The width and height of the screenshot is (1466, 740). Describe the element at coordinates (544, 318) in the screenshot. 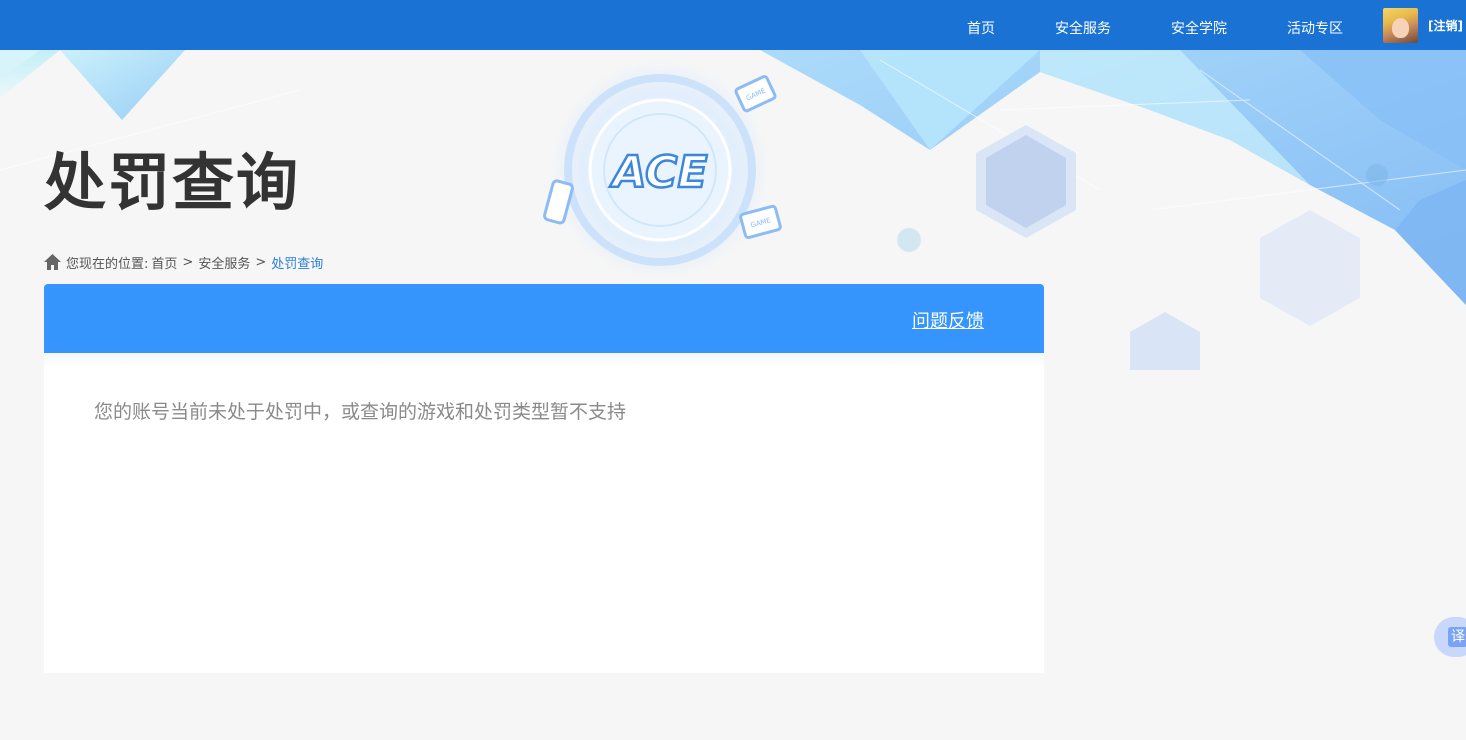

I see `result-card-header: 问题反馈` at that location.